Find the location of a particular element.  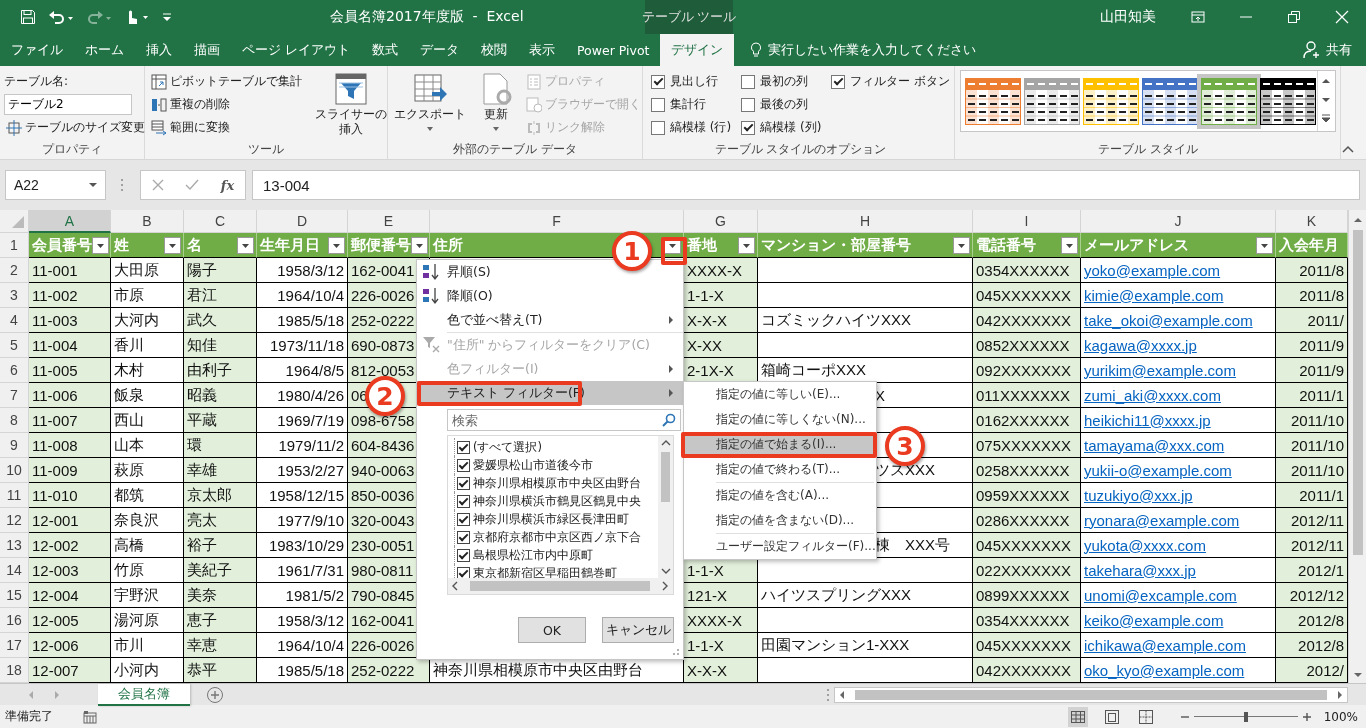

add-sheet-icon is located at coordinates (215, 694).